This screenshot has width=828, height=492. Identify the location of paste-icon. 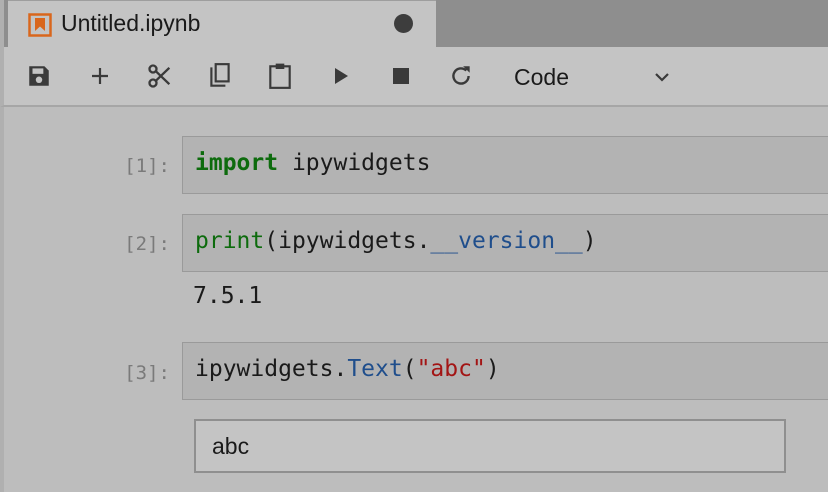
(280, 76).